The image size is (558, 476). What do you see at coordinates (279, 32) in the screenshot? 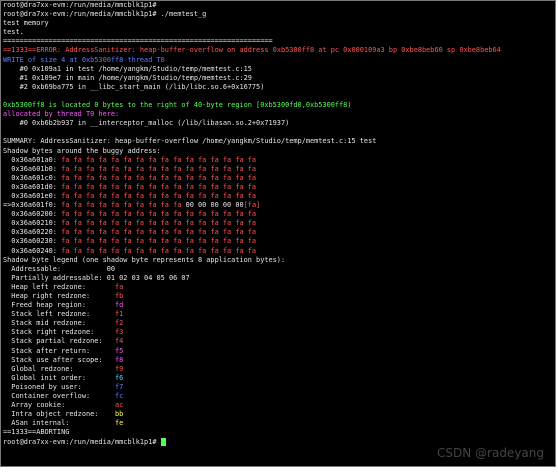
I see `terminal-line: test.` at bounding box center [279, 32].